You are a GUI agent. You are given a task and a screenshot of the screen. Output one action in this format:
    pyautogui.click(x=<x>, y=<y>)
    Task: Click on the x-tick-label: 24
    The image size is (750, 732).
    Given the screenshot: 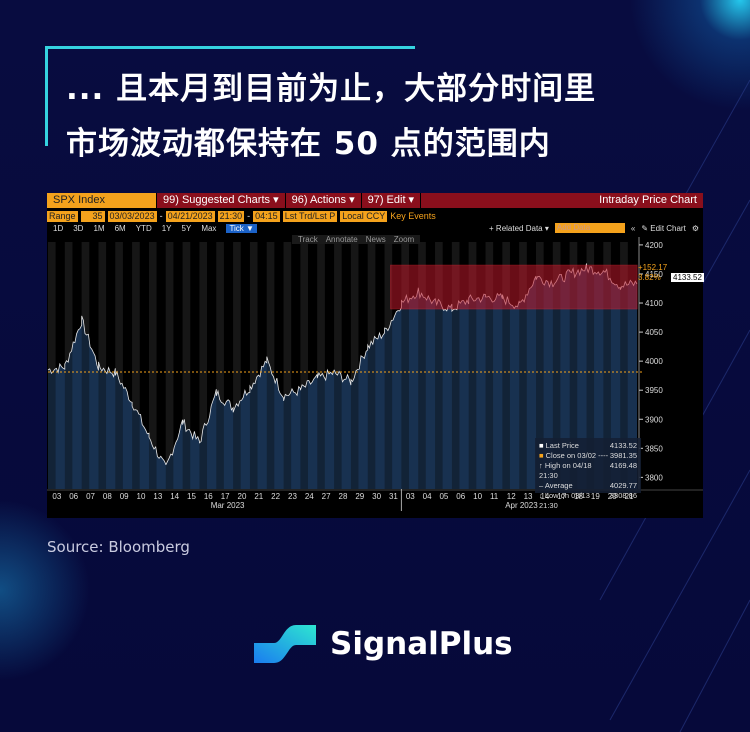 What is the action you would take?
    pyautogui.click(x=309, y=496)
    